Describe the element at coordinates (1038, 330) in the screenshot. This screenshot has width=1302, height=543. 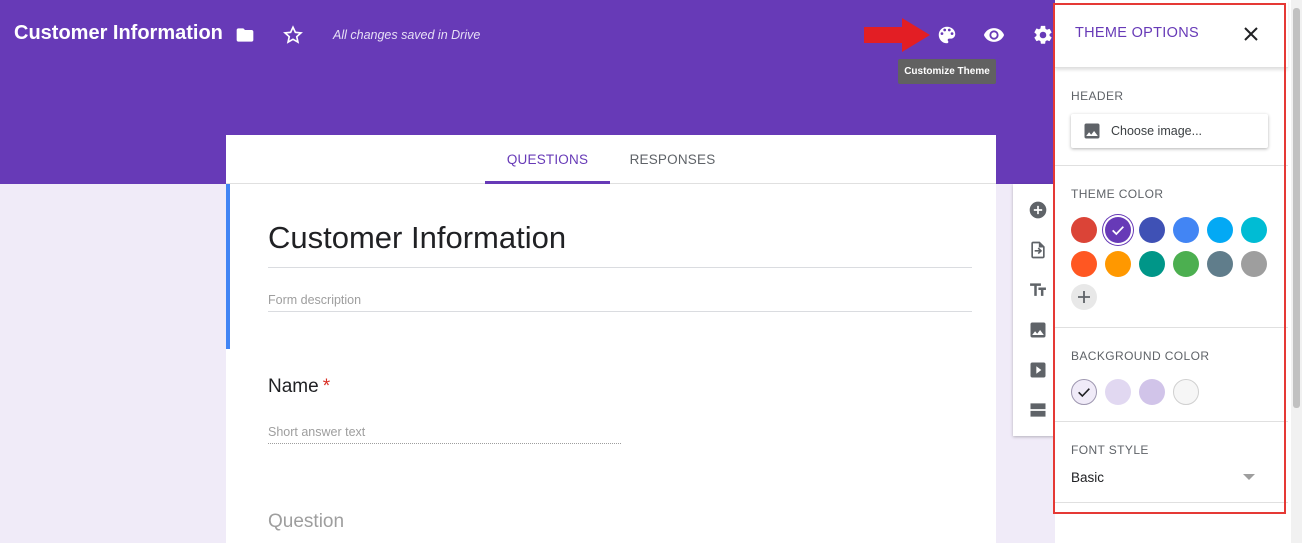
I see `add-image-icon` at that location.